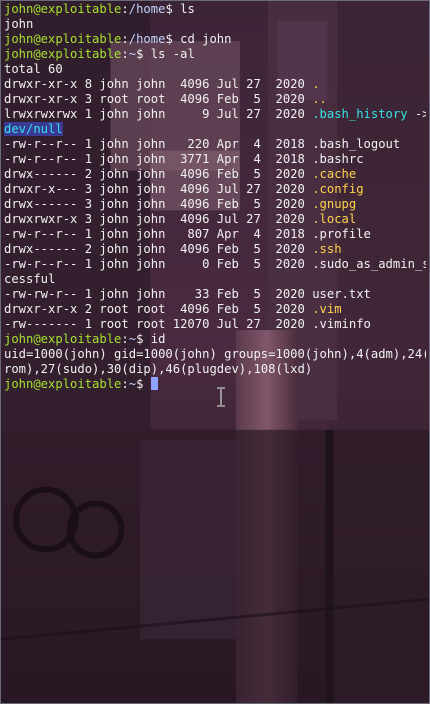  I want to click on prompt-line: john@exploitable:/home$ cd john, so click(215, 39).